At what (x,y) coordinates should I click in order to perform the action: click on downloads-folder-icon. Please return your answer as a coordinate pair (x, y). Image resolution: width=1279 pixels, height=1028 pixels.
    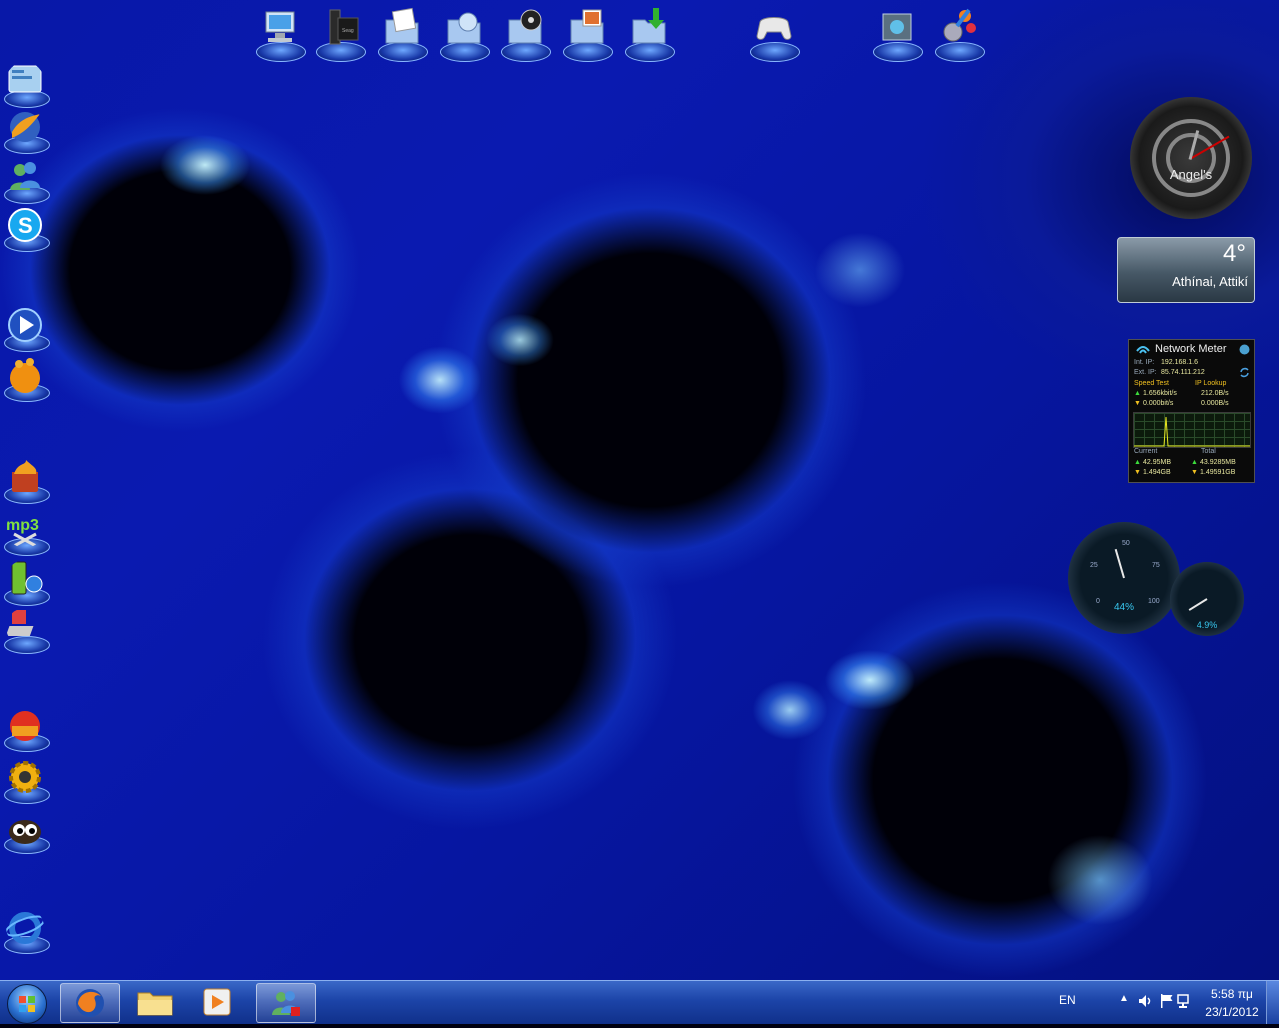
    Looking at the image, I should click on (648, 33).